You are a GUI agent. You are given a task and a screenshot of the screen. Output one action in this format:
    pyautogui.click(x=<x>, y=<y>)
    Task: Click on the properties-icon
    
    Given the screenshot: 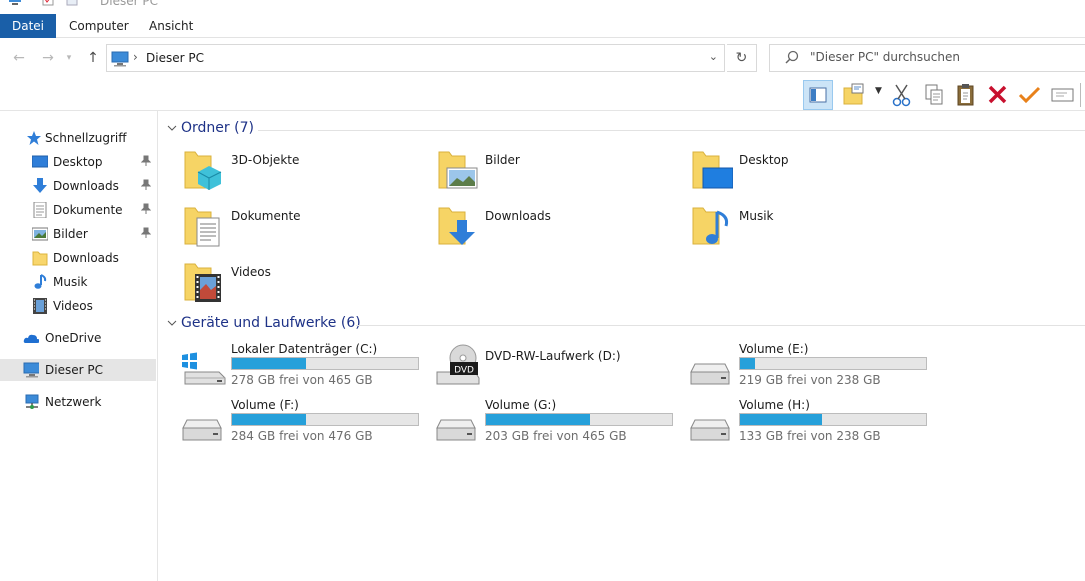 What is the action you would take?
    pyautogui.click(x=48, y=3)
    